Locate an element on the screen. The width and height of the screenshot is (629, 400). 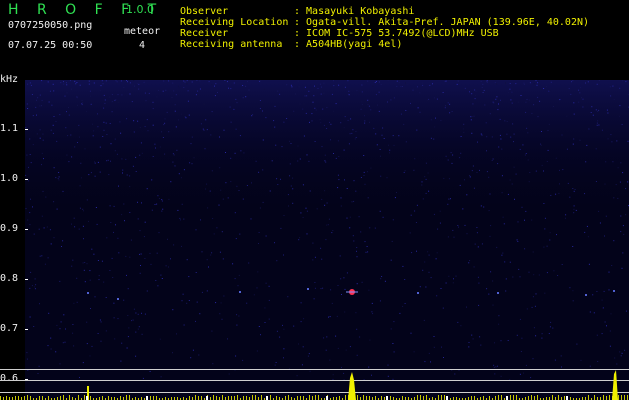
freq-tick-label: 1.0 is located at coordinates (9, 178).